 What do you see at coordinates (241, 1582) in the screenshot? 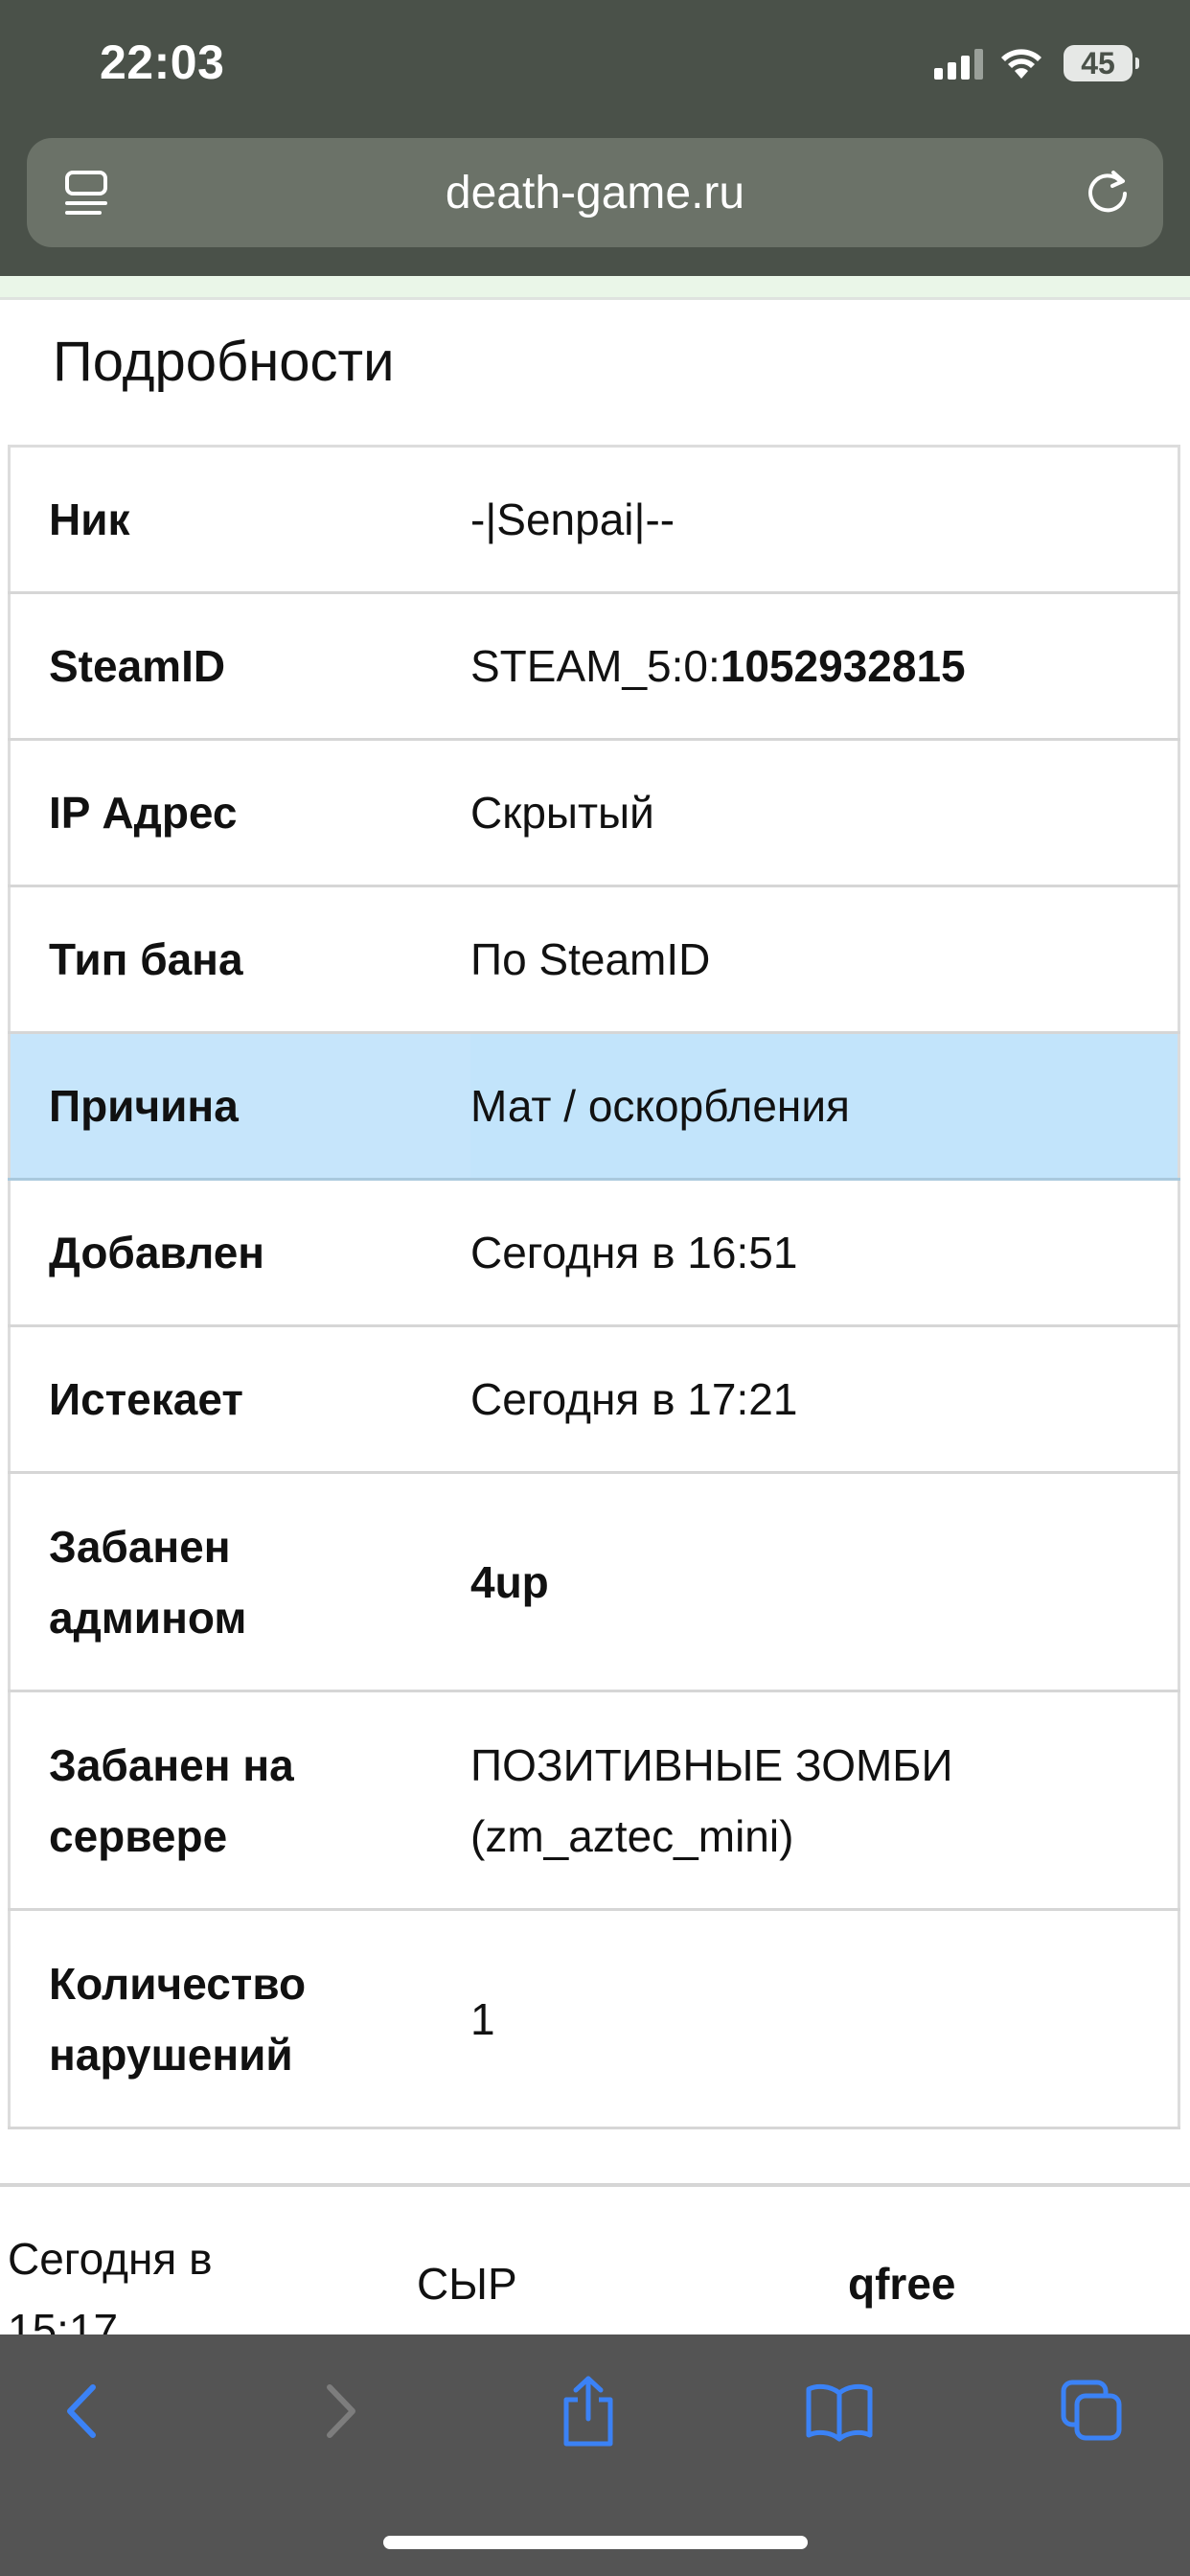
I see `admin-label: Забанен админом` at bounding box center [241, 1582].